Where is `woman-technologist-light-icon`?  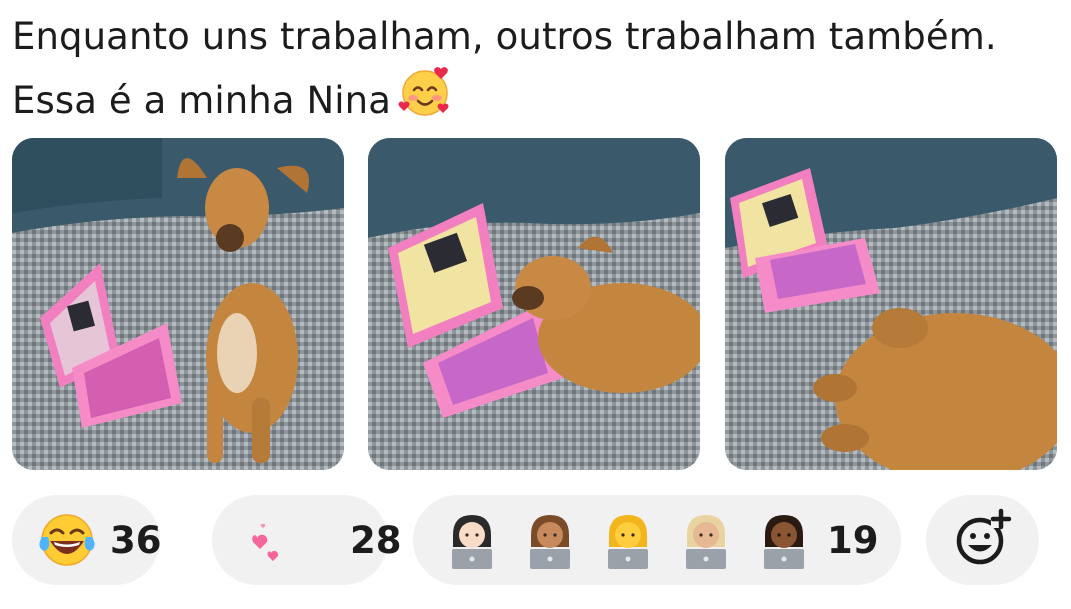
woman-technologist-light-icon is located at coordinates (472, 540).